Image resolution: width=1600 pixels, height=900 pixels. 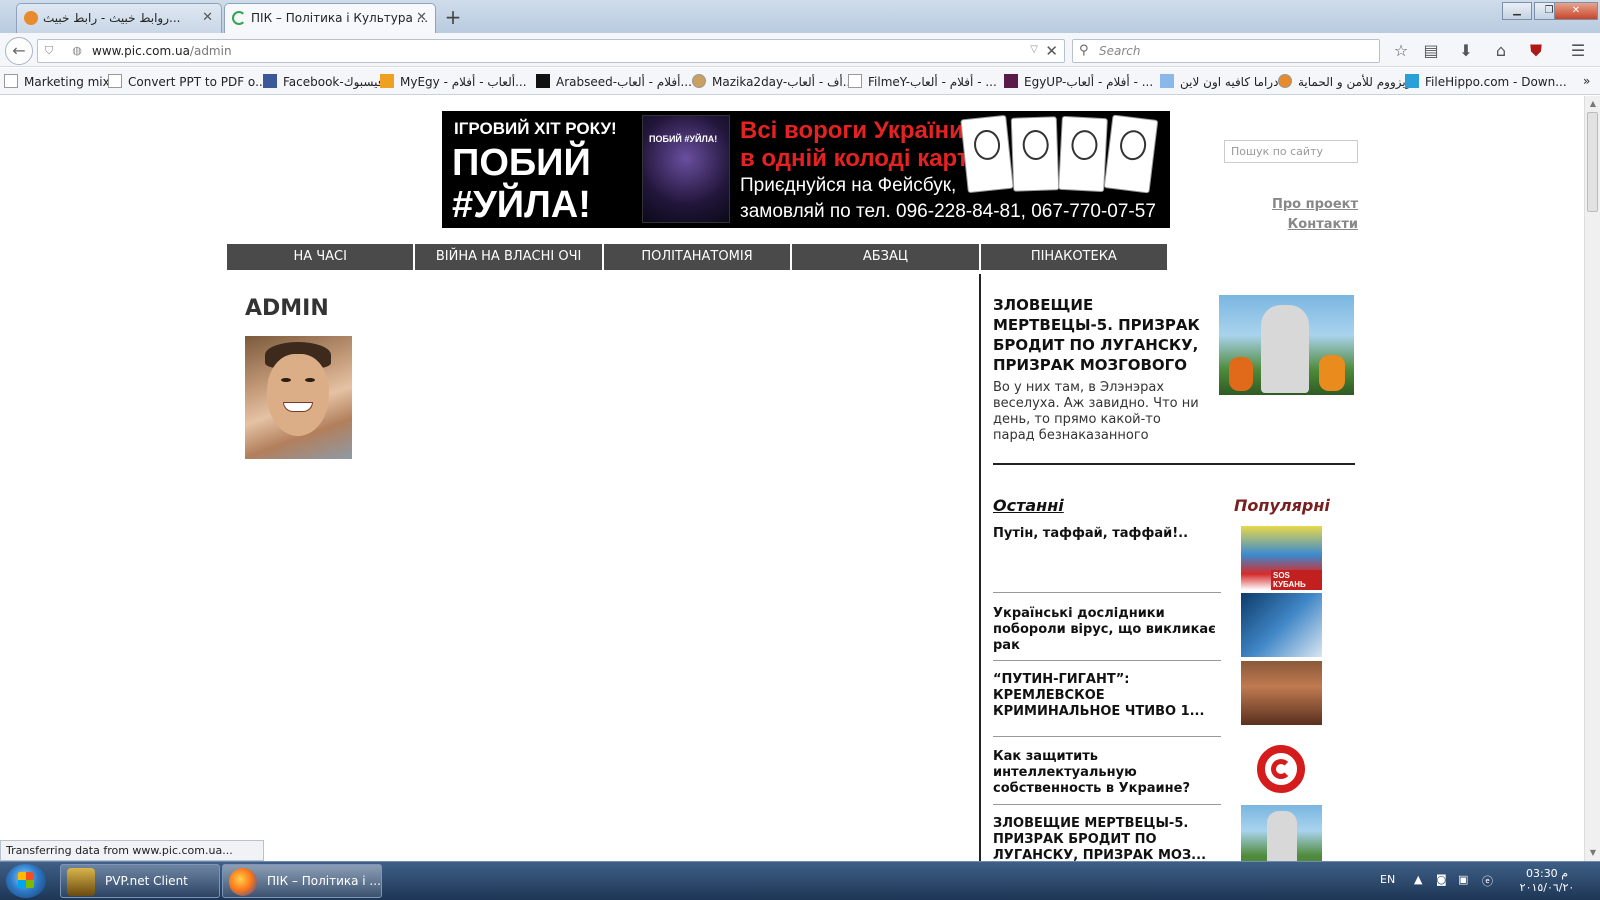 What do you see at coordinates (77, 51) in the screenshot?
I see `globe-icon: ◍` at bounding box center [77, 51].